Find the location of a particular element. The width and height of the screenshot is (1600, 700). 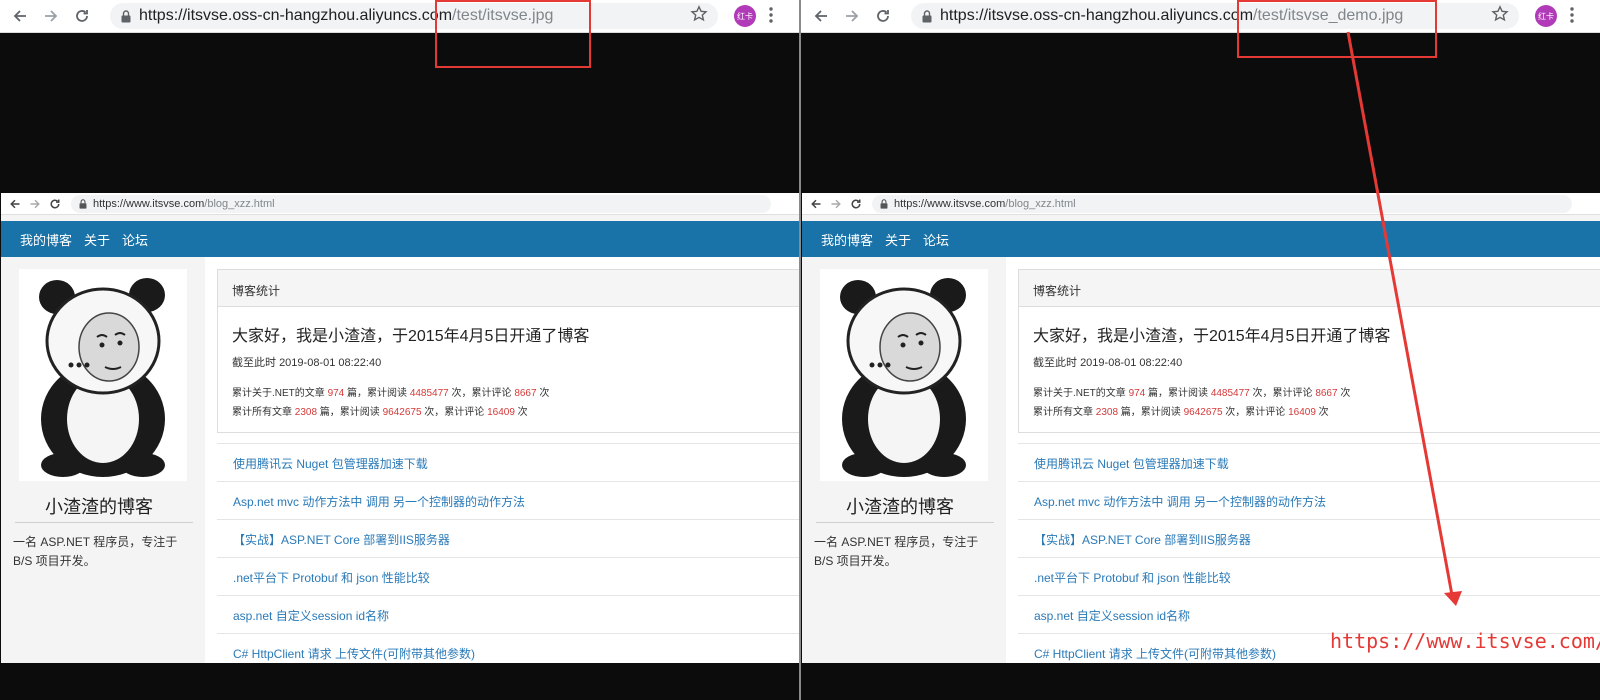

stat-text: 累计所有文章 is located at coordinates (1064, 412).